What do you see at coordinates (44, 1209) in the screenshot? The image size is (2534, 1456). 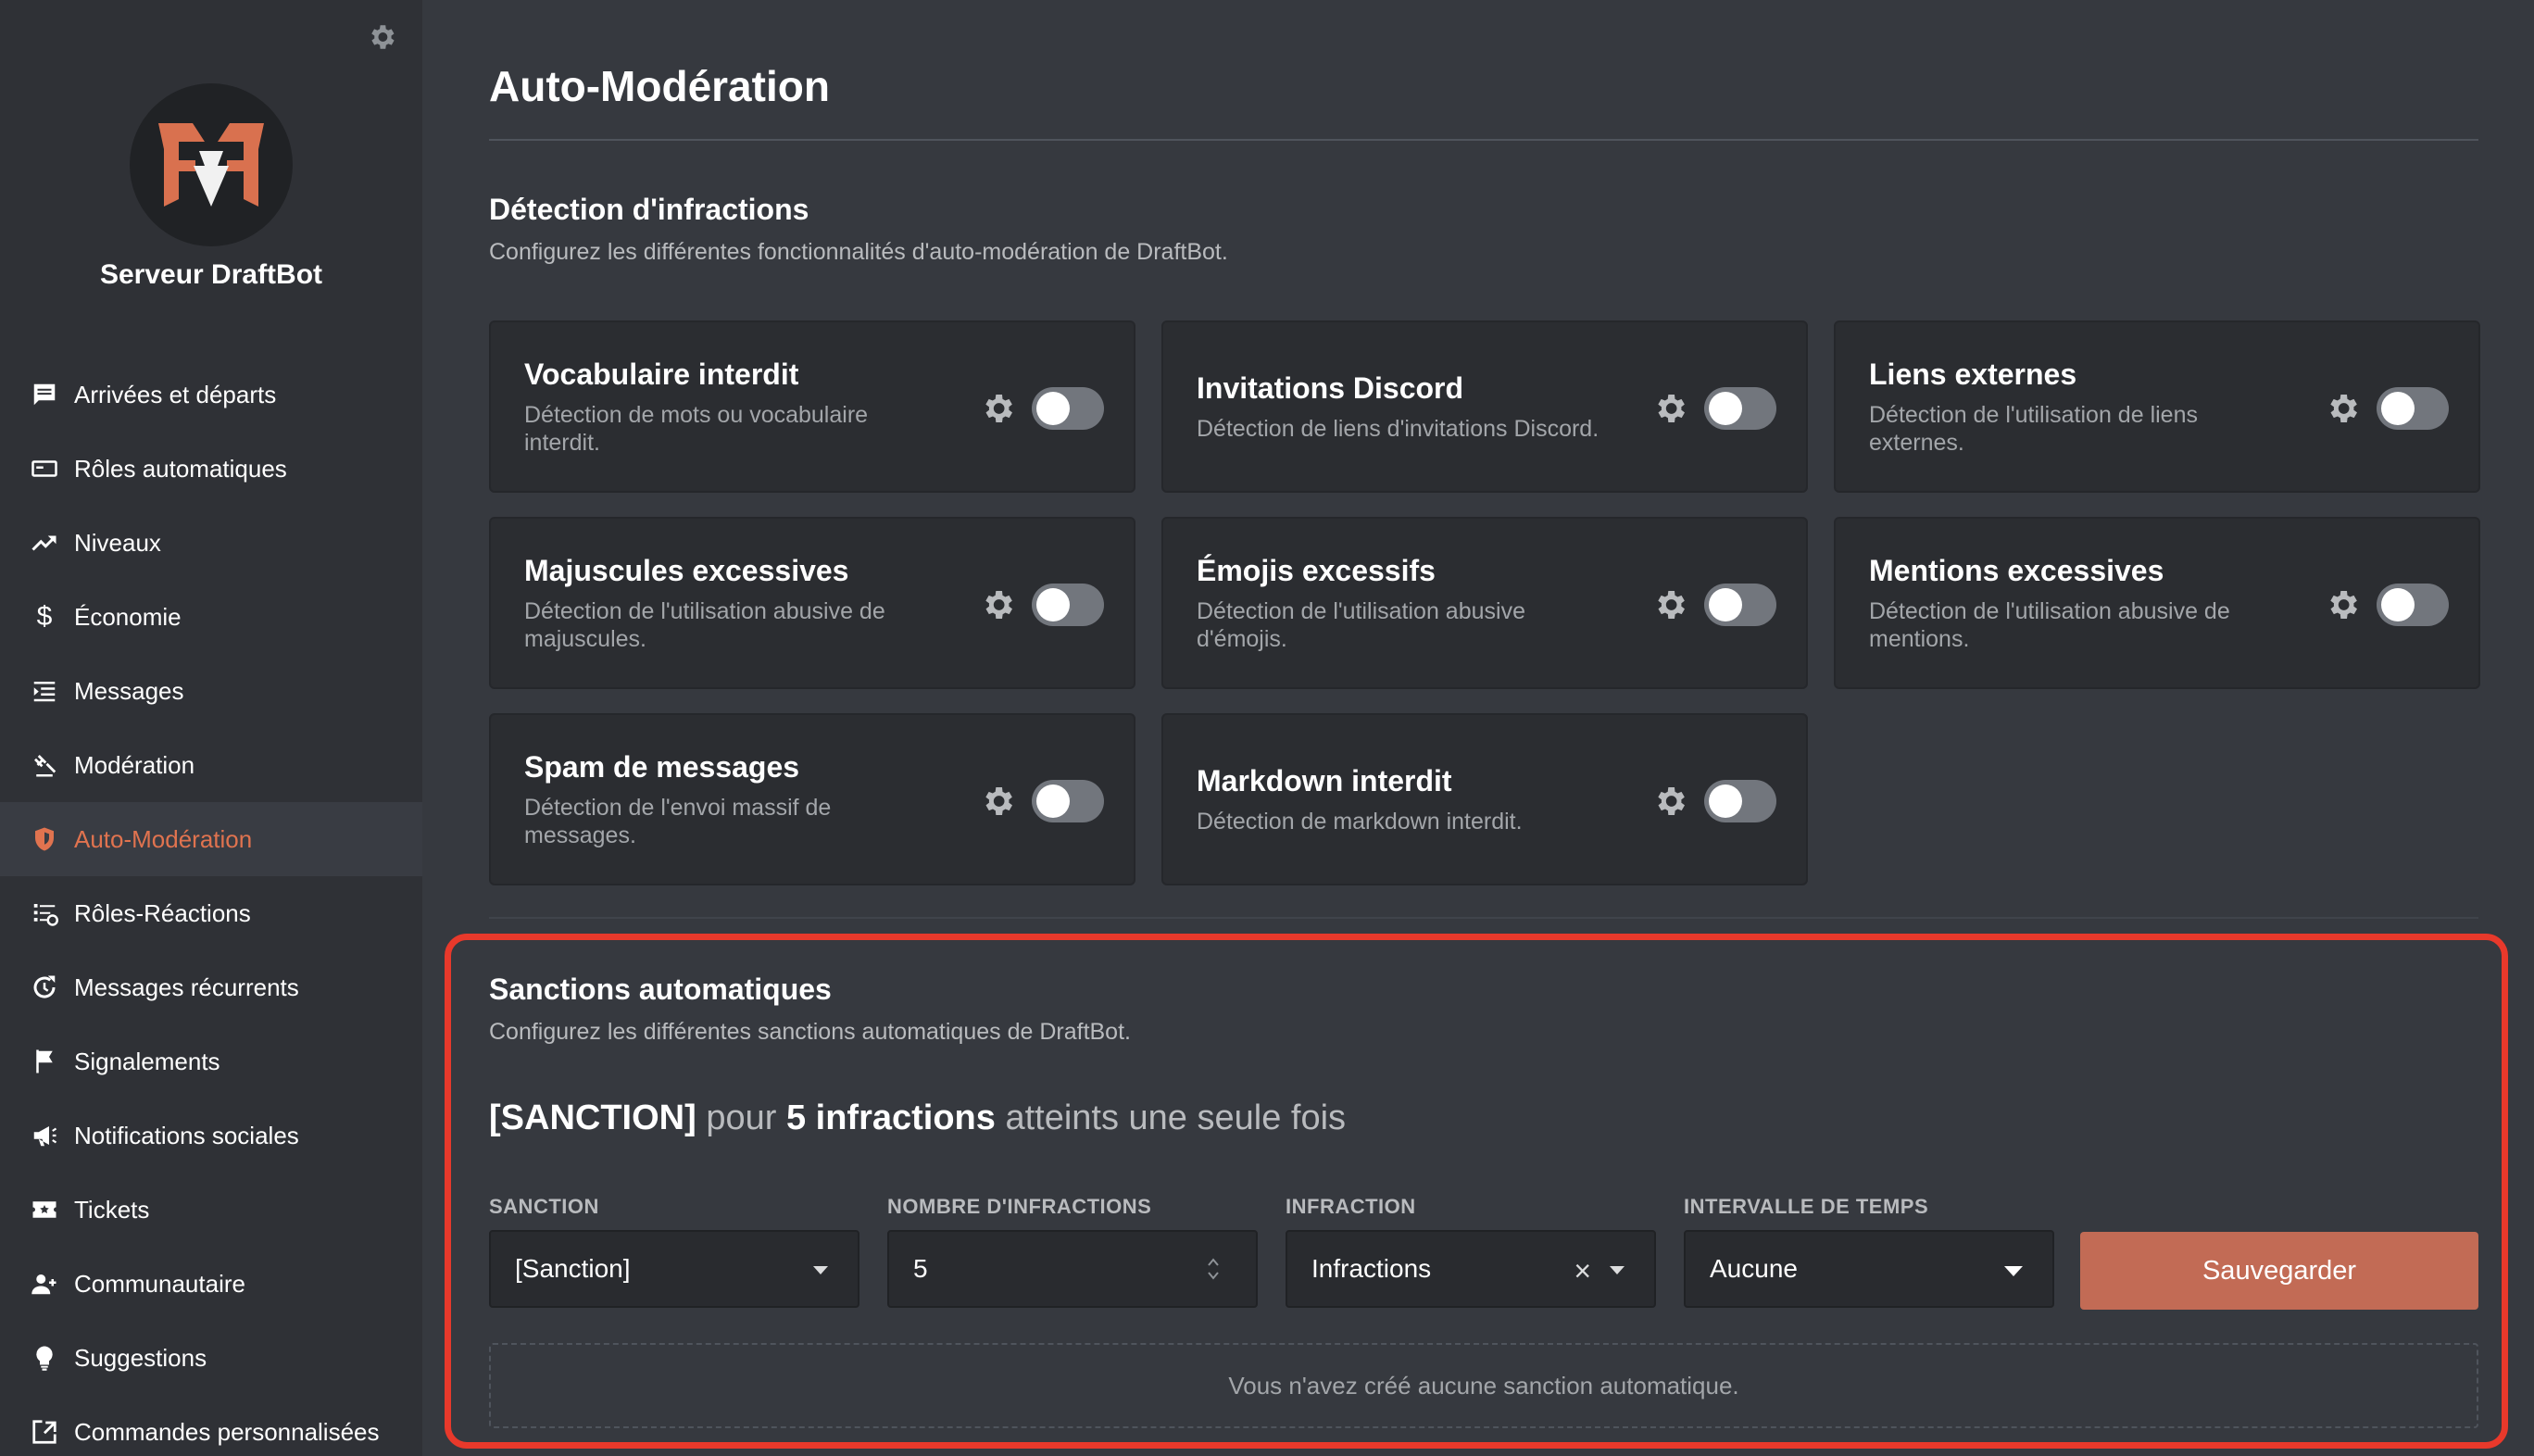 I see `ticket-icon` at bounding box center [44, 1209].